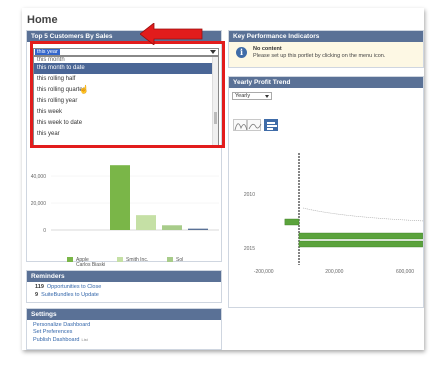  Describe the element at coordinates (126, 90) in the screenshot. I see `dropdown-option: this rolling quarter` at that location.